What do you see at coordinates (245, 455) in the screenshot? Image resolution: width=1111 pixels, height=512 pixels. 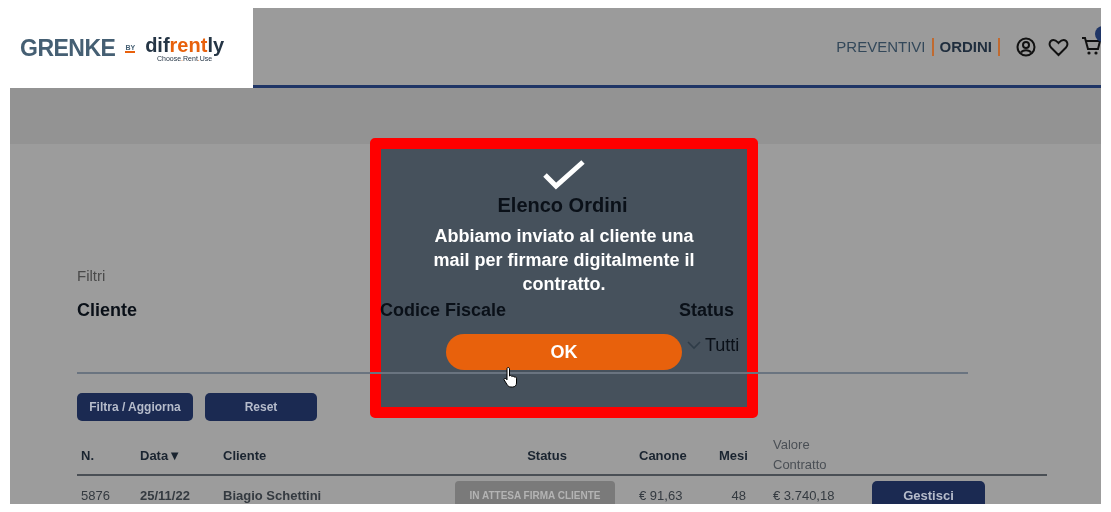 I see `column-header: Cliente` at bounding box center [245, 455].